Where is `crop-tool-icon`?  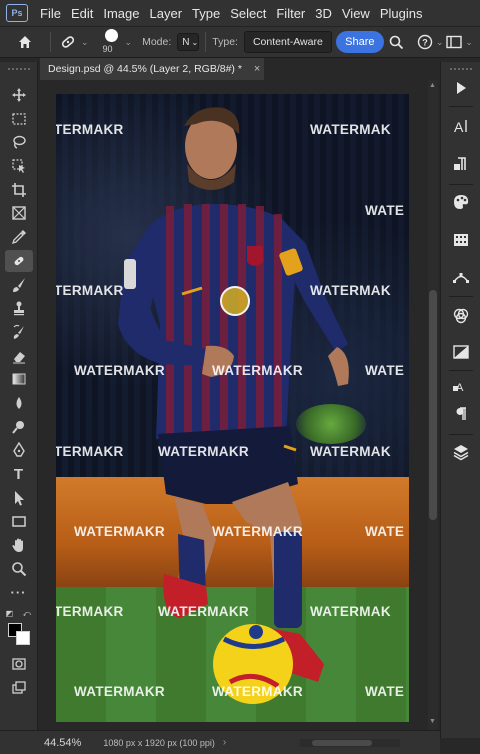 crop-tool-icon is located at coordinates (19, 190).